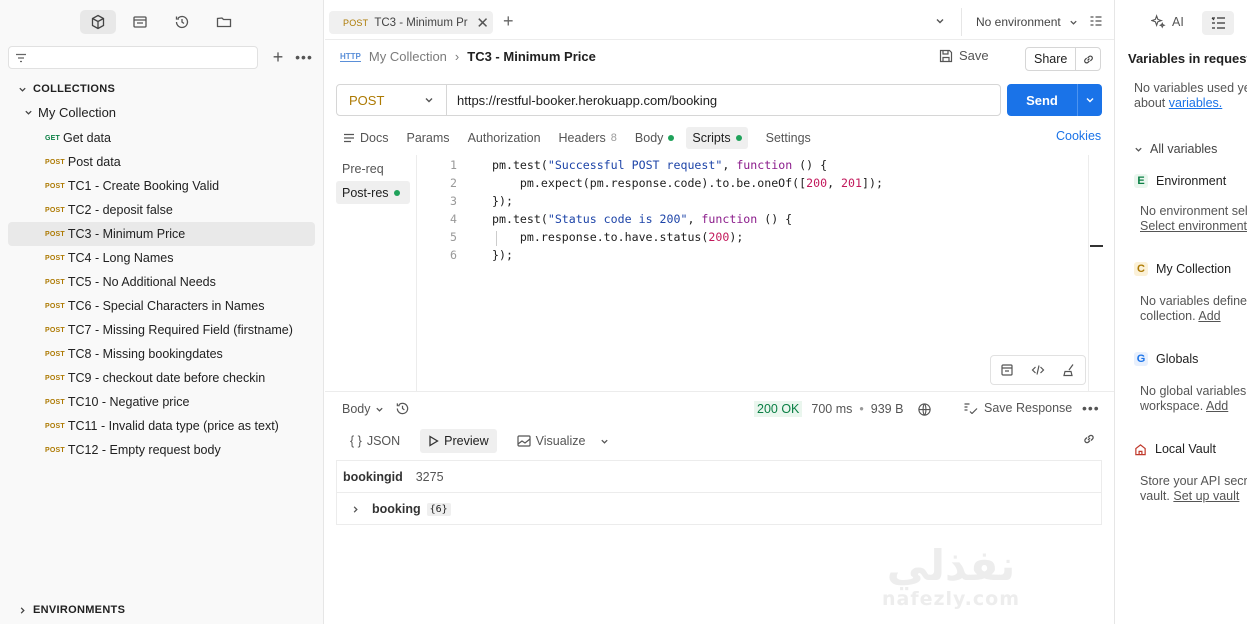 The height and width of the screenshot is (624, 1247). What do you see at coordinates (161, 258) in the screenshot?
I see `request-item: POST TC4 - Long Names` at bounding box center [161, 258].